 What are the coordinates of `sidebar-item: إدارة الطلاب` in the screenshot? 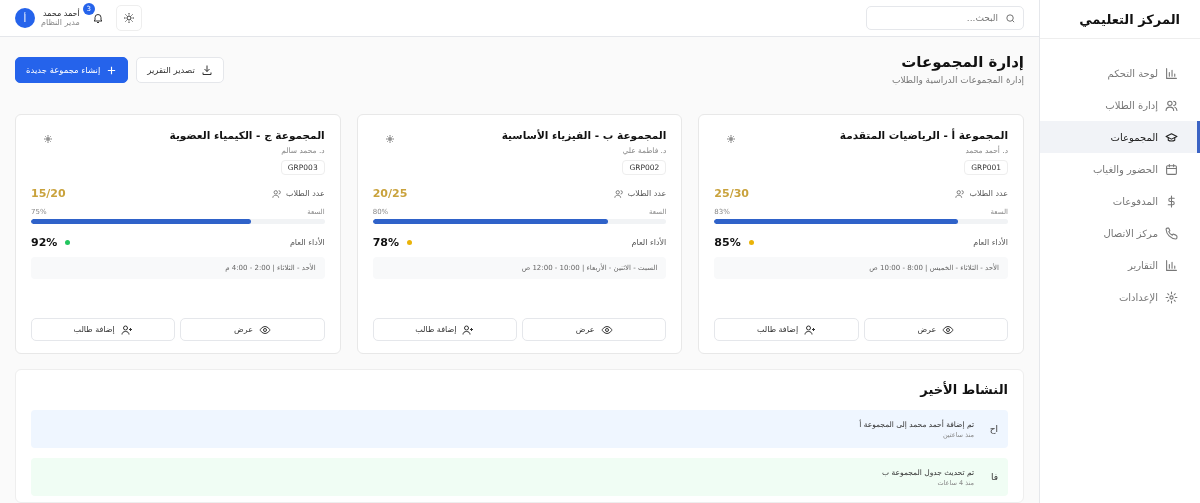 It's located at (1120, 105).